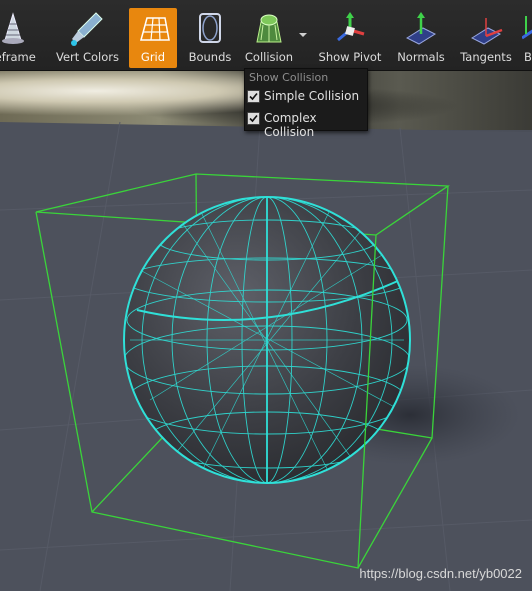 Image resolution: width=532 pixels, height=591 pixels. I want to click on collision-button: Collision, so click(274, 38).